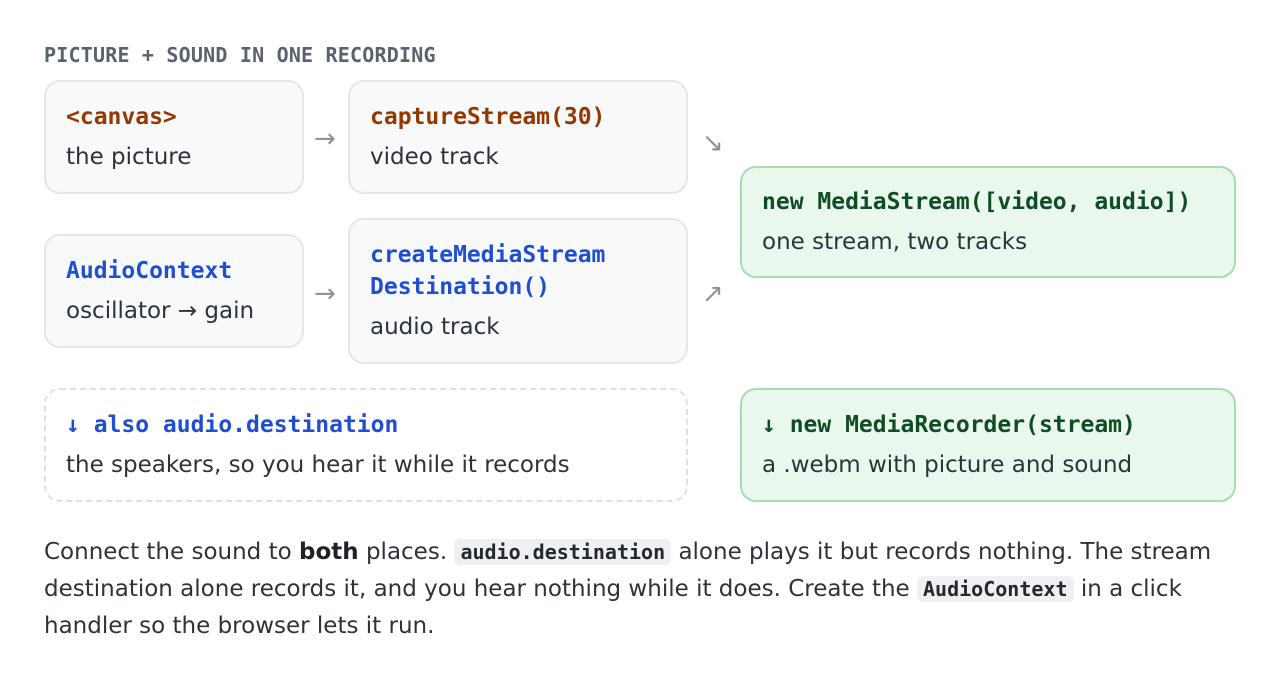 Image resolution: width=1280 pixels, height=694 pixels. I want to click on para-text-1: Connect the sound to, so click(171, 552).